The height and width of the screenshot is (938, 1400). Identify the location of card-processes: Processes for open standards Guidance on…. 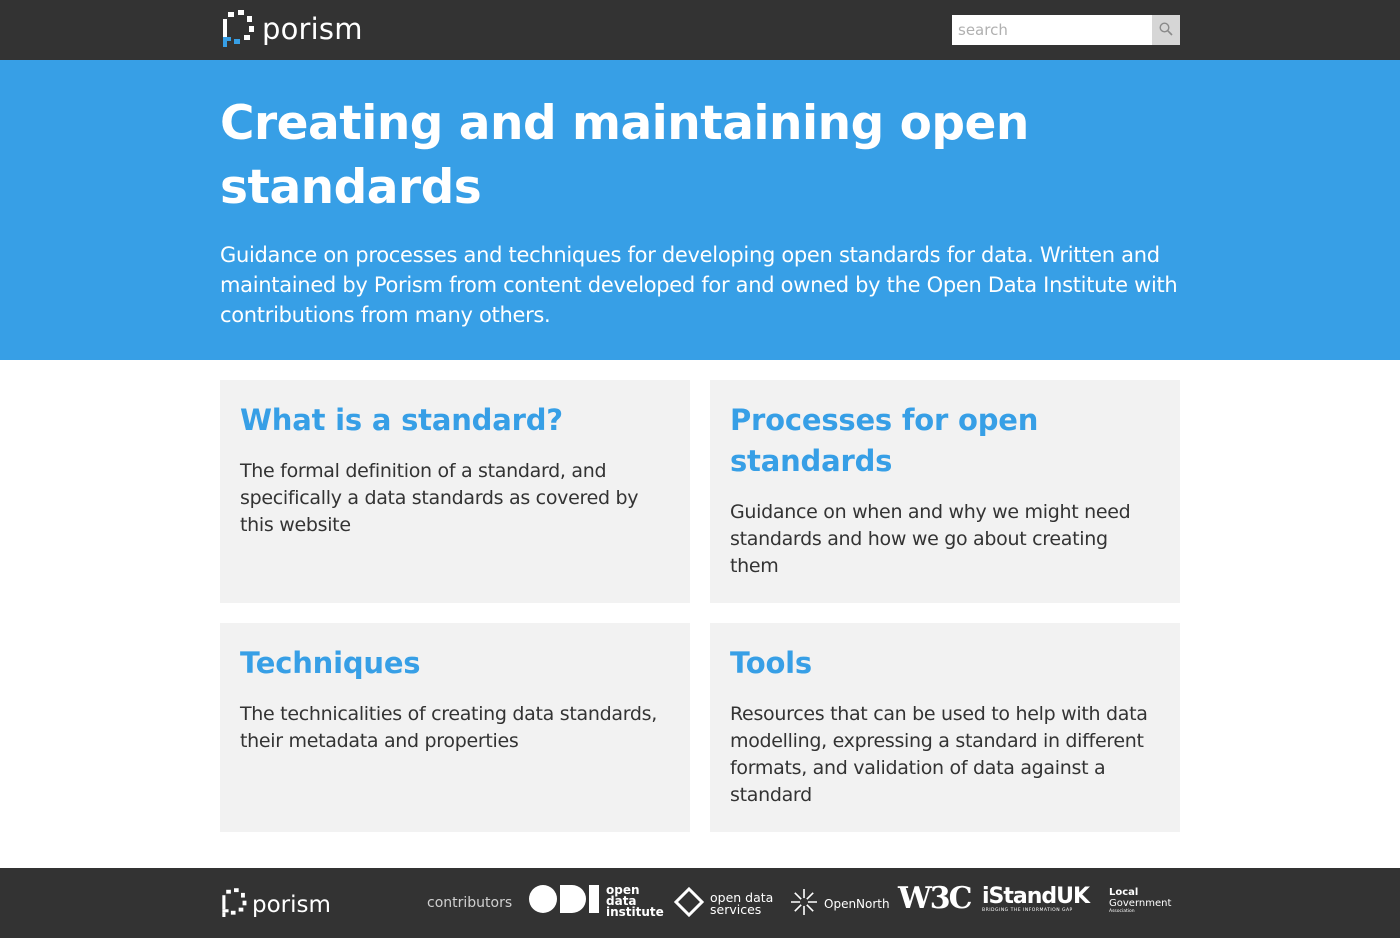
(945, 491).